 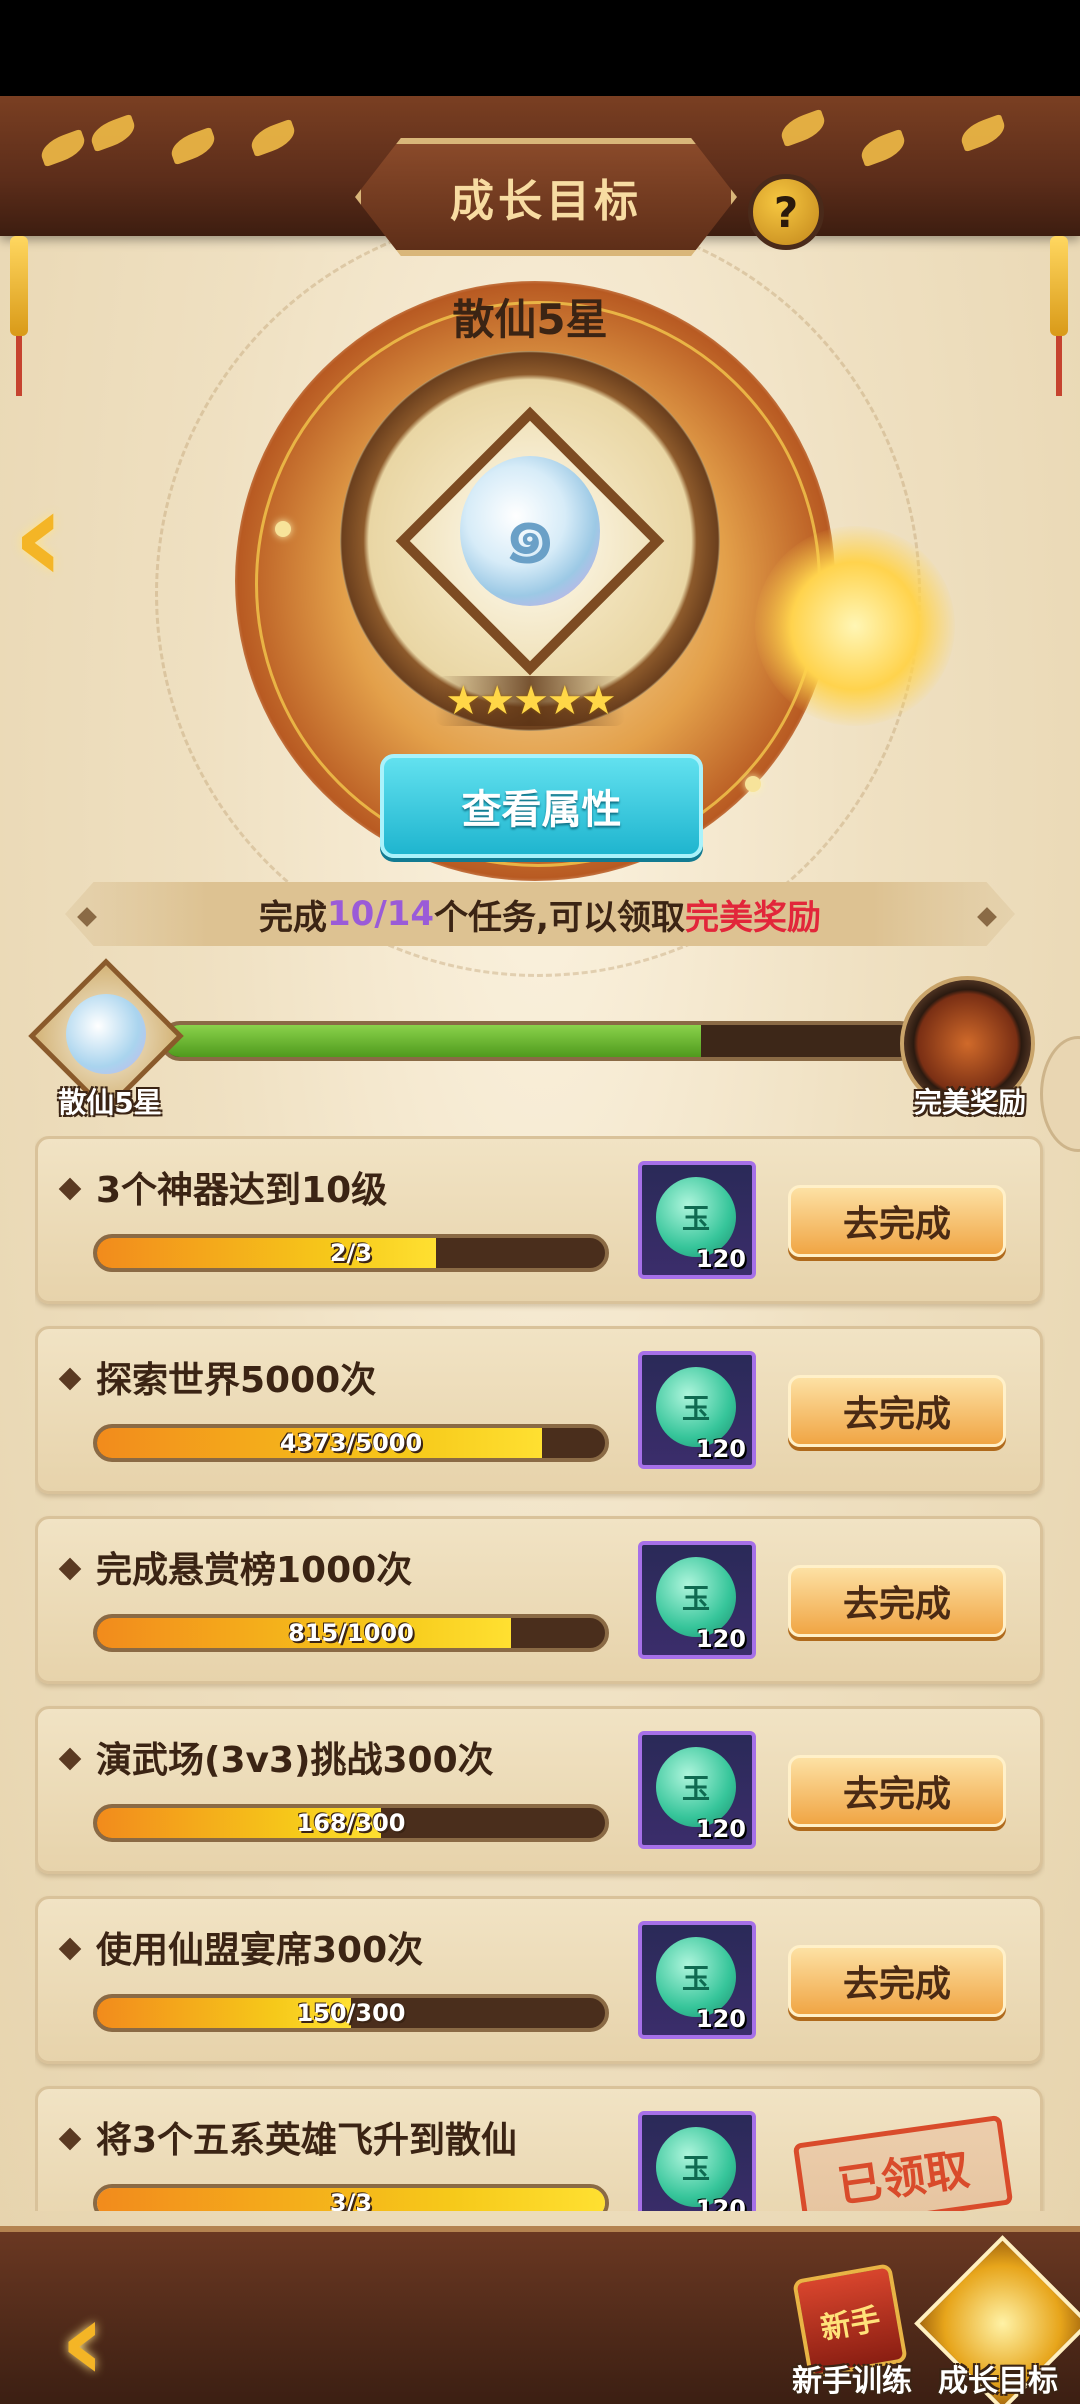 What do you see at coordinates (541, 806) in the screenshot?
I see `view-attributes-button: 查看属性` at bounding box center [541, 806].